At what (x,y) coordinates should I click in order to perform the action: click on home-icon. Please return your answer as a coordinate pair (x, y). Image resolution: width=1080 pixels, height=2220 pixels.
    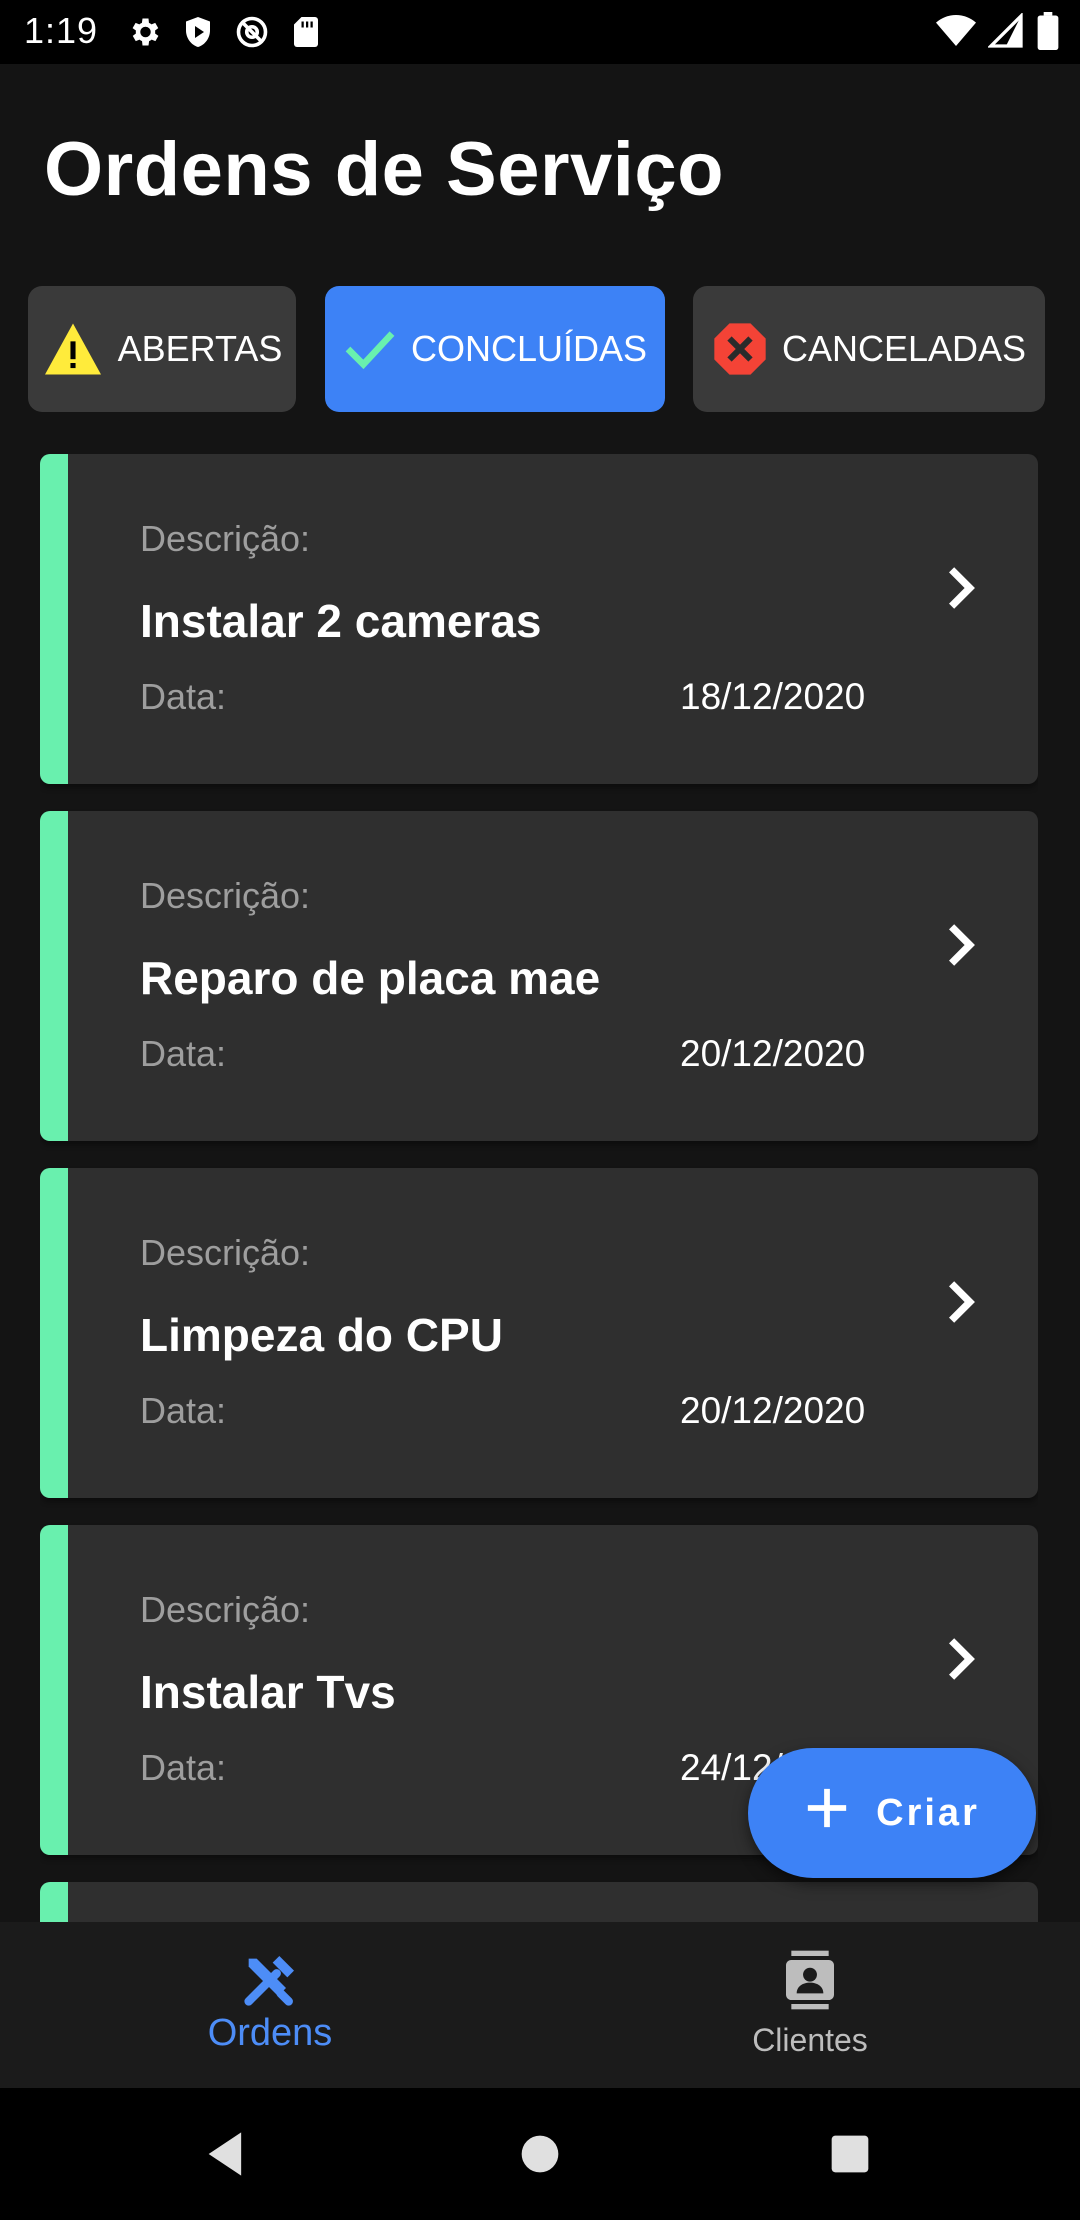
    Looking at the image, I should click on (540, 2156).